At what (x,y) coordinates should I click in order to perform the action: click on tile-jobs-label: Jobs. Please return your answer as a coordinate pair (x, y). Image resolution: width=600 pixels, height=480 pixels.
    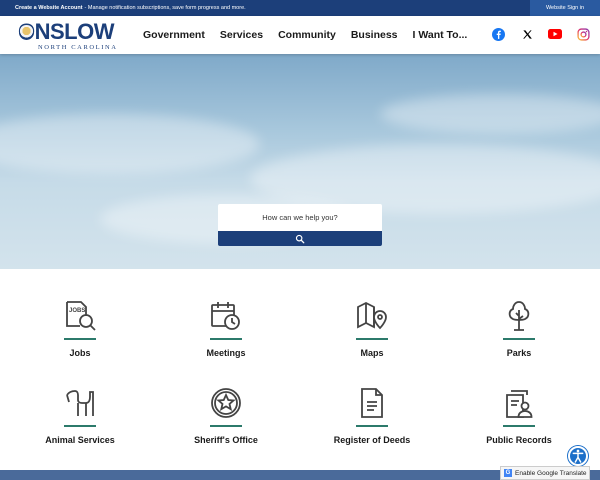
    Looking at the image, I should click on (80, 353).